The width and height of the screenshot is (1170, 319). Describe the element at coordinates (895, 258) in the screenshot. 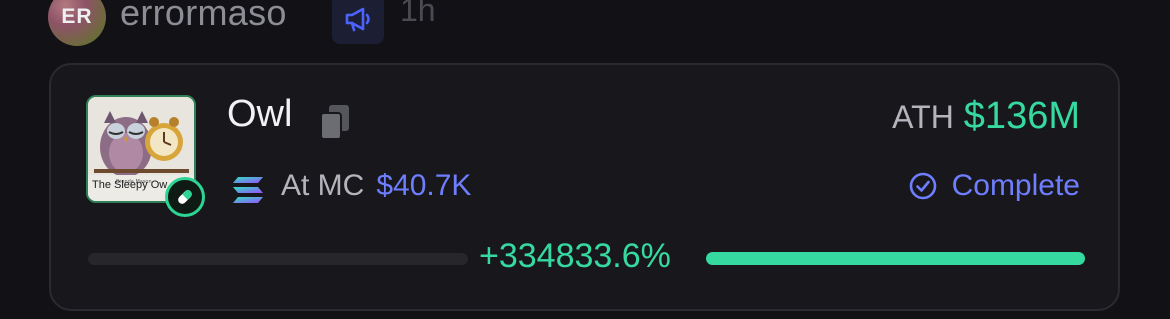

I see `progress-fill` at that location.